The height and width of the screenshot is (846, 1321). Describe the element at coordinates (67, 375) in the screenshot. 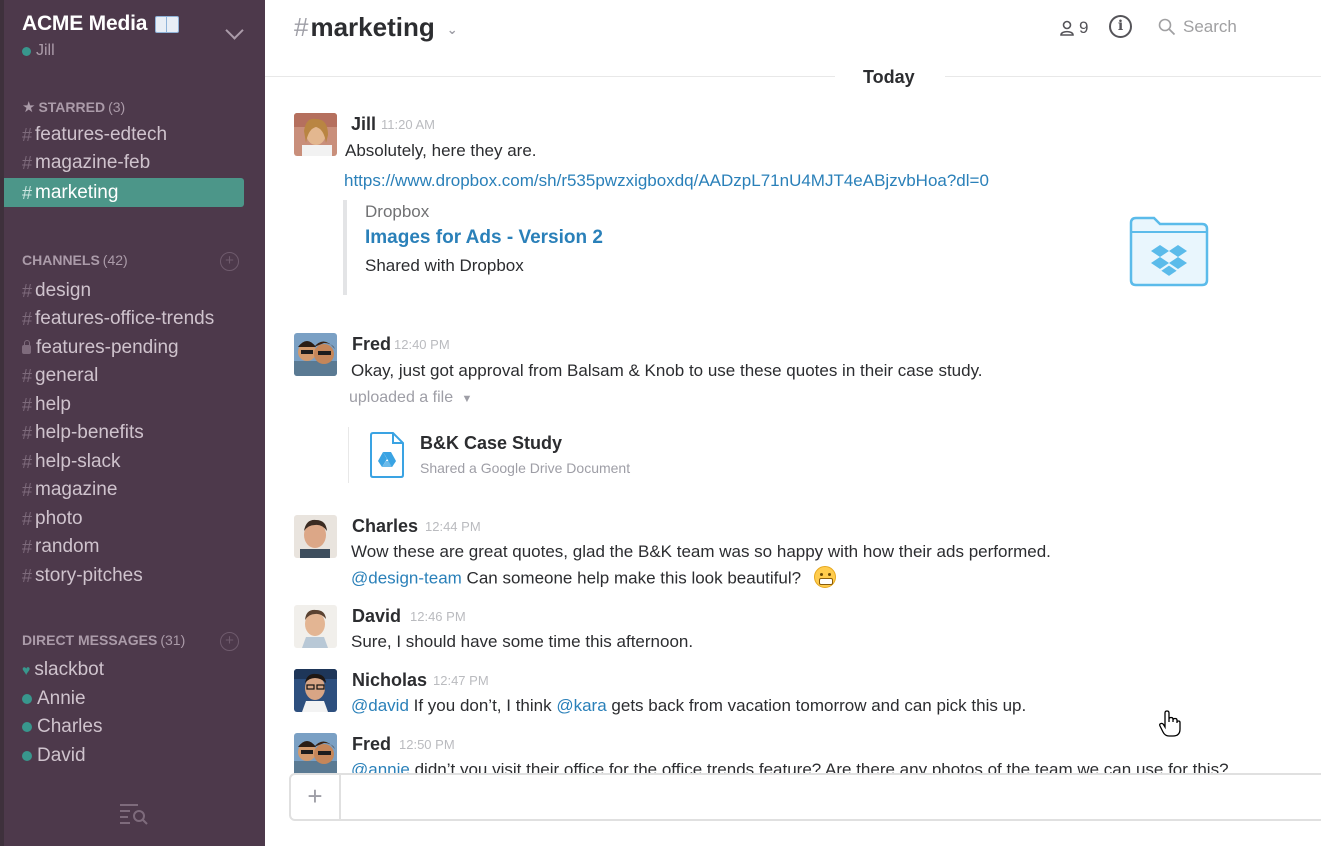

I see `channel-label: general` at that location.